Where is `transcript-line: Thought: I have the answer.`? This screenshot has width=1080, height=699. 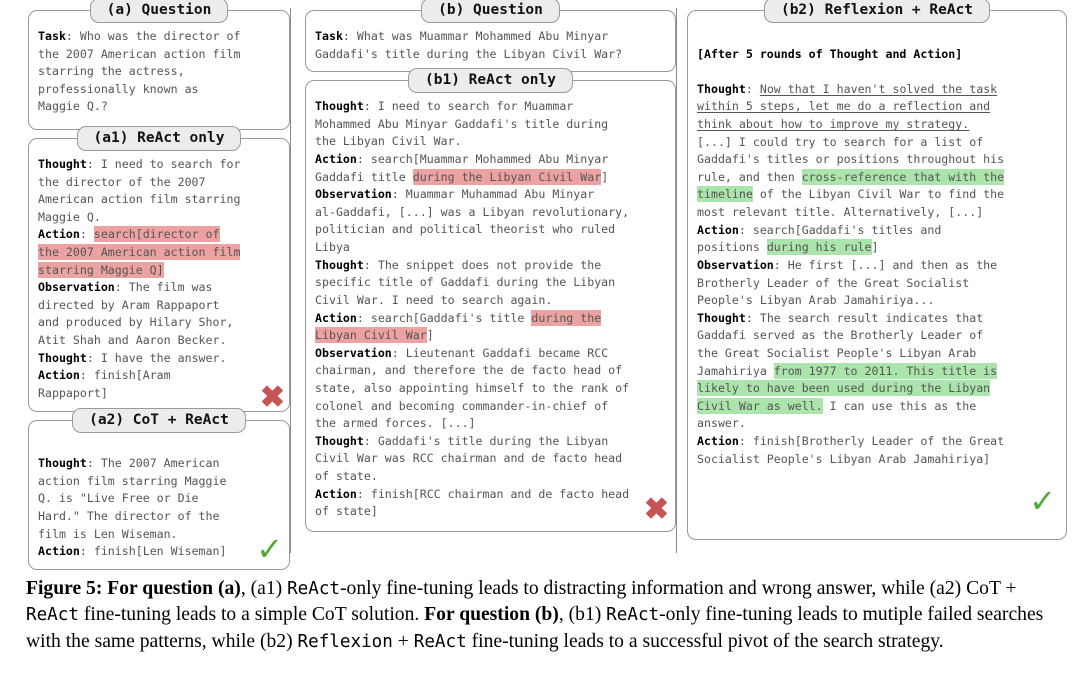
transcript-line: Thought: I have the answer. is located at coordinates (132, 357).